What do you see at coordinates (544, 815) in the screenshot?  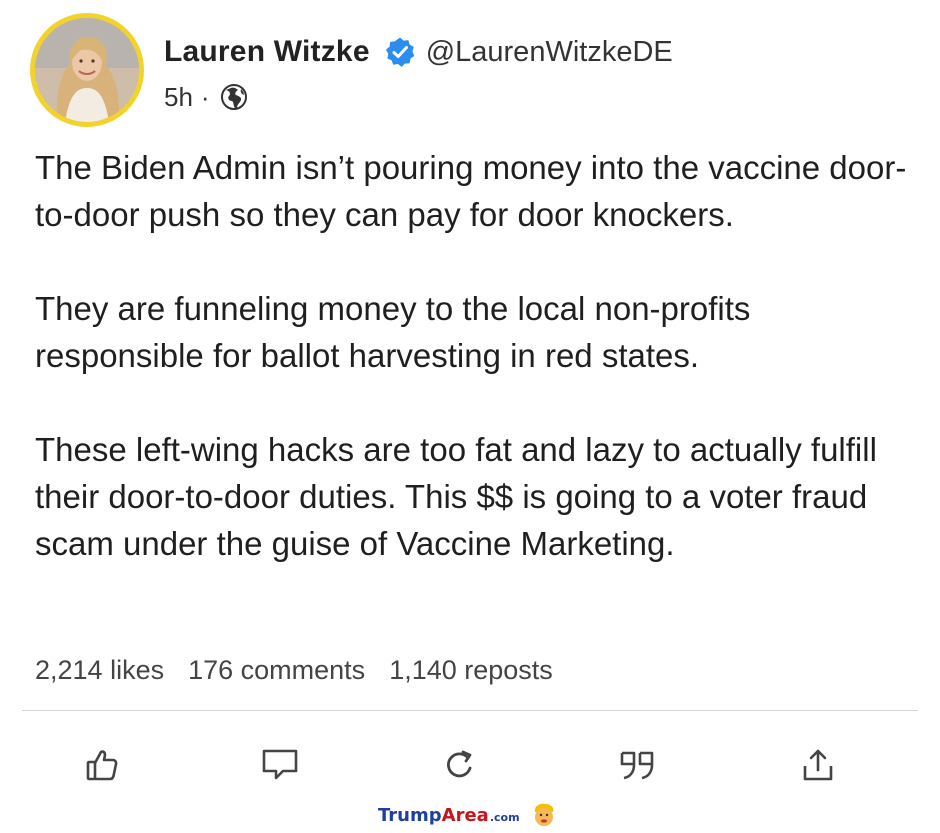 I see `mascot-icon` at bounding box center [544, 815].